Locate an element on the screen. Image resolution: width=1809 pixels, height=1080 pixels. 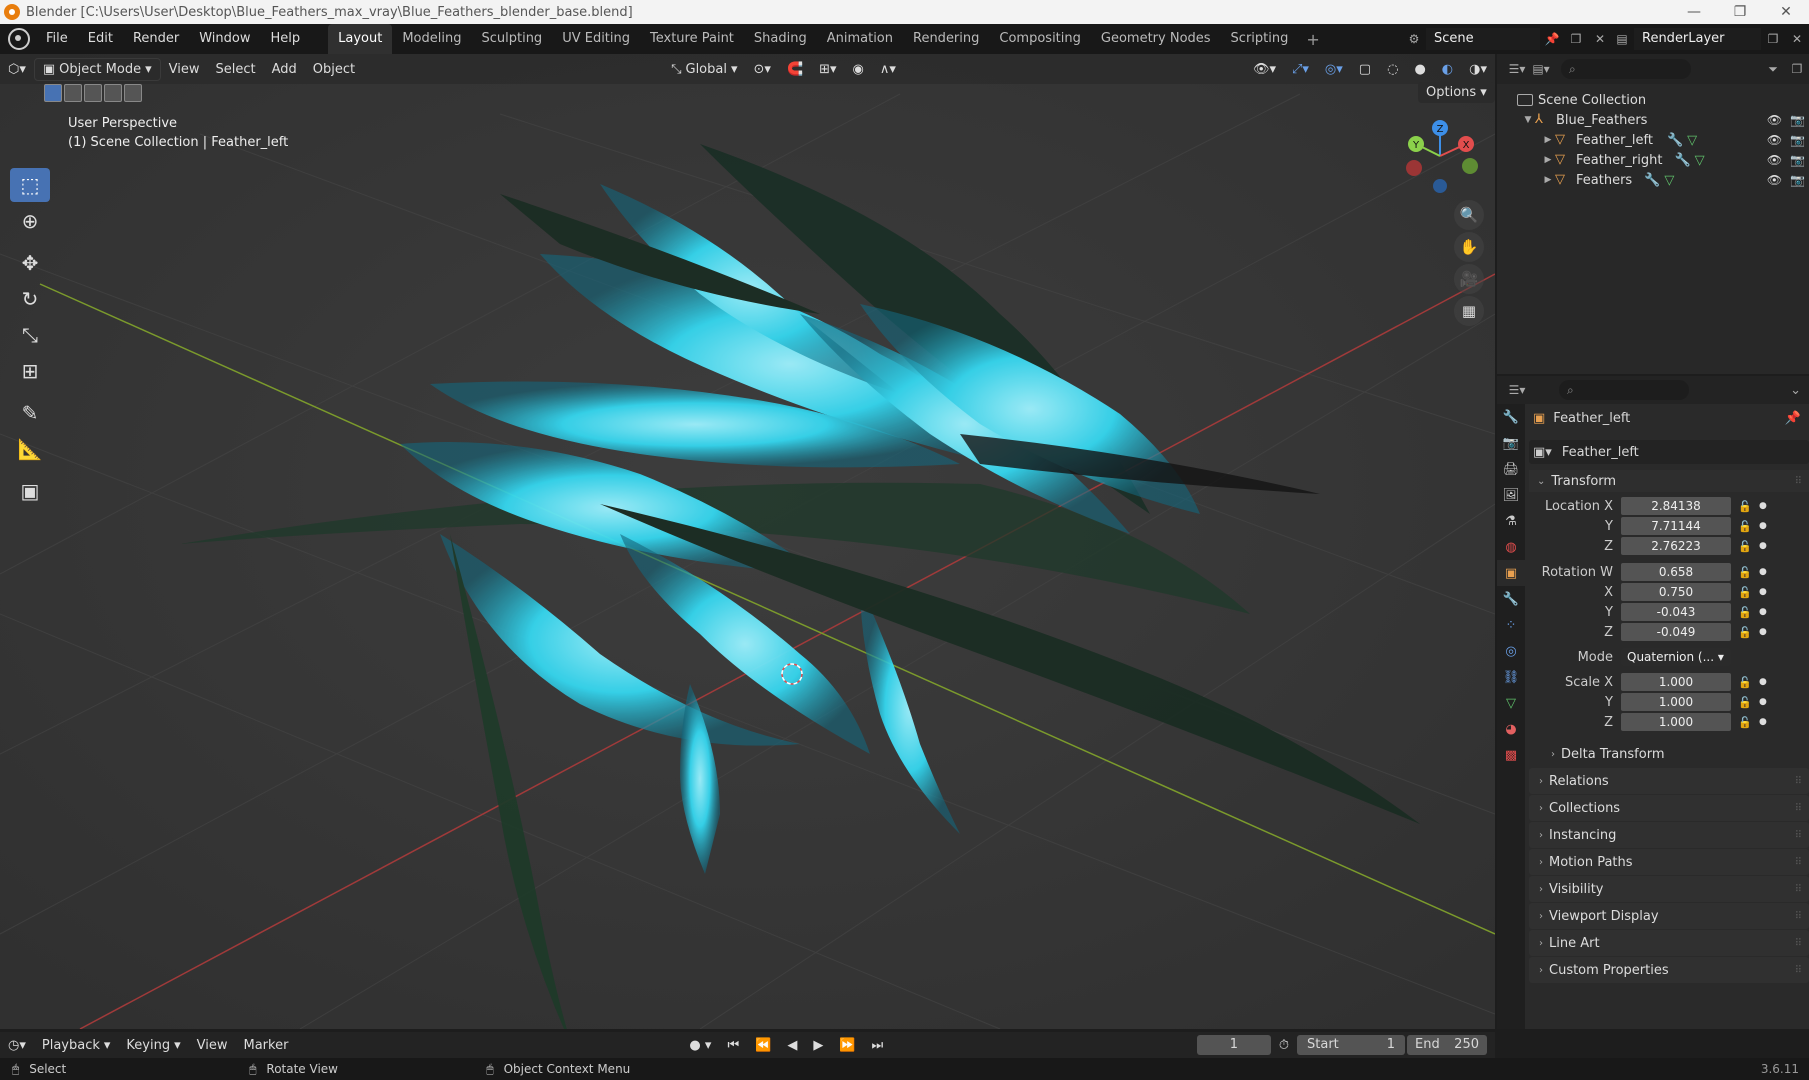
scene-name-field: Scene is located at coordinates (1483, 39).